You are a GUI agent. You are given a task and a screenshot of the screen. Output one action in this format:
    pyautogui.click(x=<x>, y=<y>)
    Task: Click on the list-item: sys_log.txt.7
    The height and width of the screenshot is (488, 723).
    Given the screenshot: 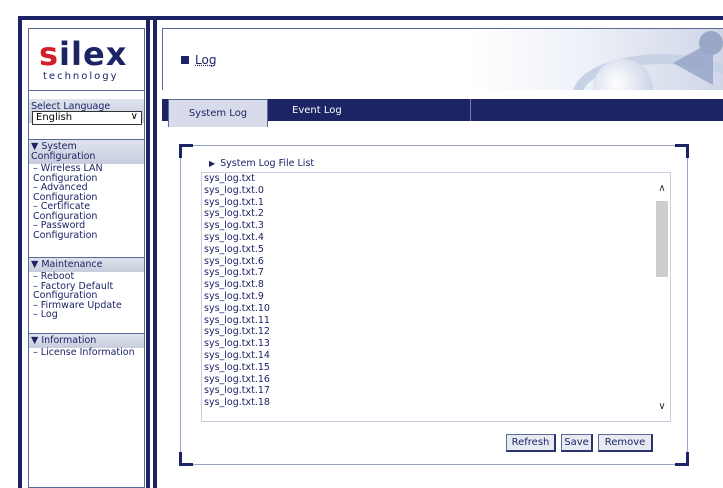 What is the action you would take?
    pyautogui.click(x=429, y=273)
    